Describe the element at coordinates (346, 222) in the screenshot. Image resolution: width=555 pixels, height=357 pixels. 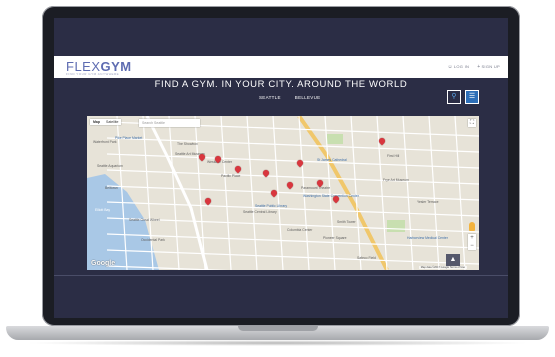
I see `map-place-label: Smith Tower` at that location.